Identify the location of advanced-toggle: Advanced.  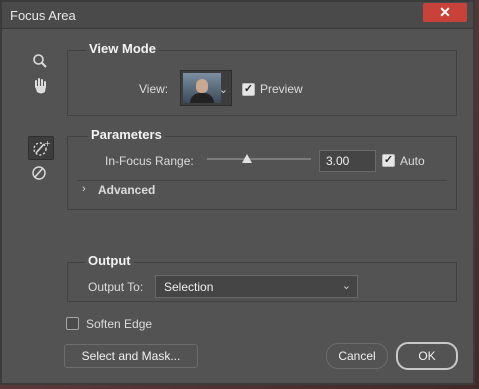
(126, 190).